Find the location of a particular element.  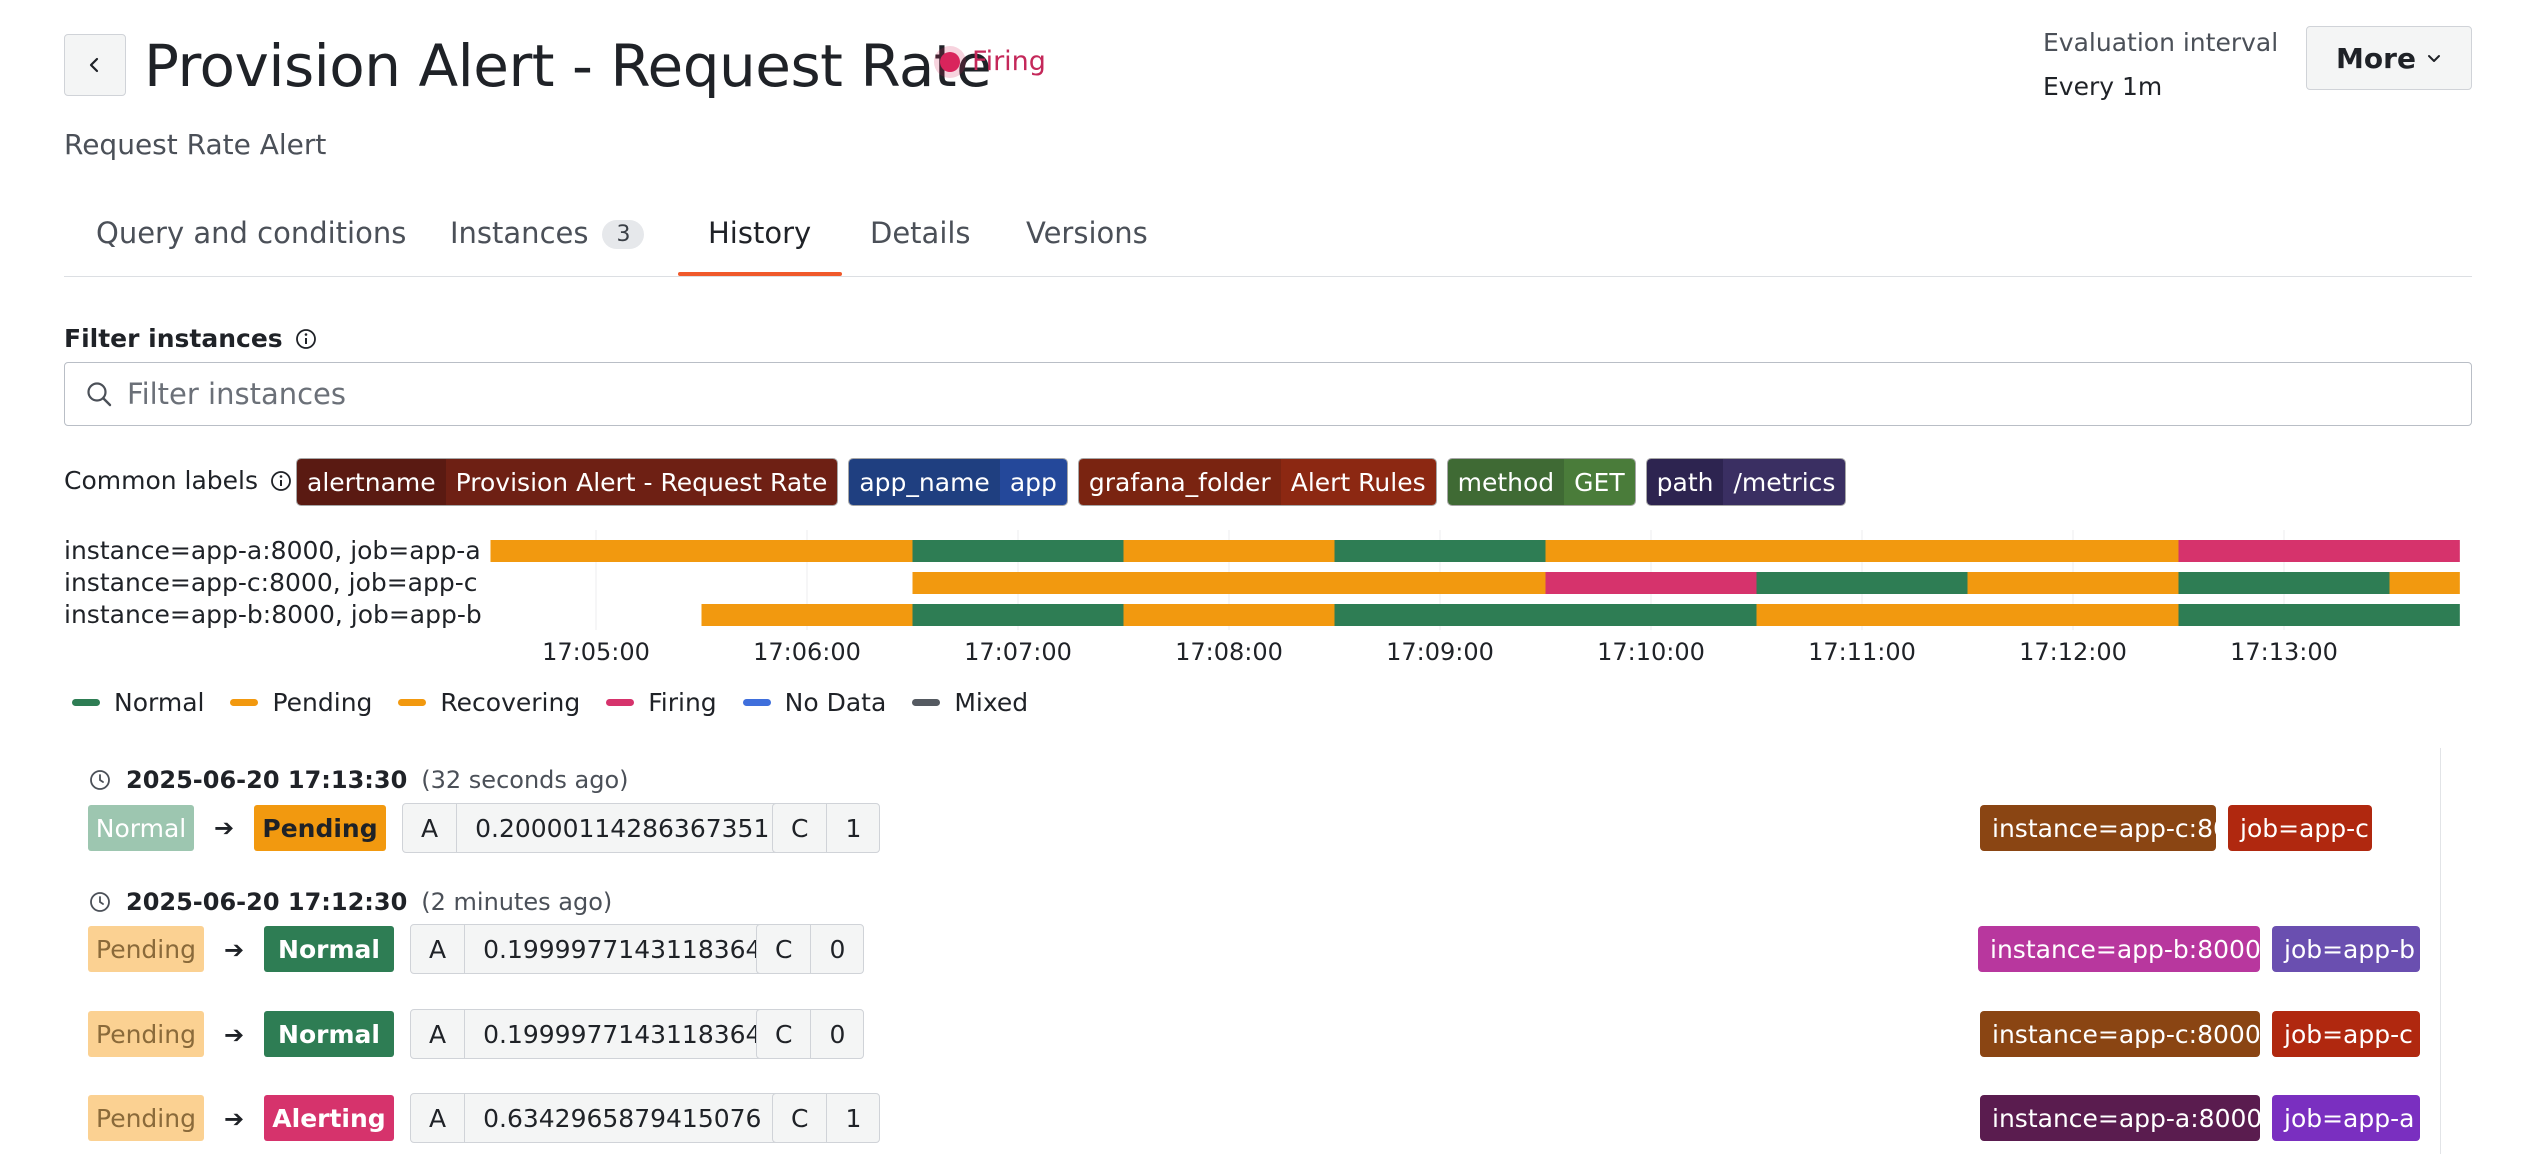

value-a-box: A 0.20000114286367351 is located at coordinates (595, 828).